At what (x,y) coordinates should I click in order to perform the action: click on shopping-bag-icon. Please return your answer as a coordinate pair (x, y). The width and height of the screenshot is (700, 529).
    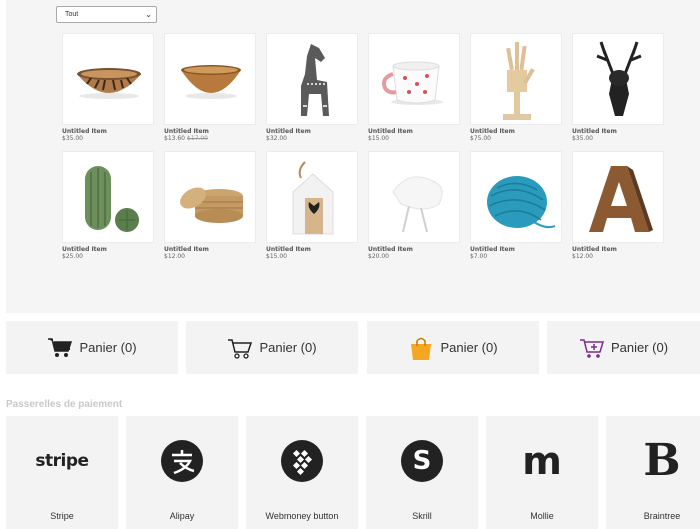
    Looking at the image, I should click on (421, 348).